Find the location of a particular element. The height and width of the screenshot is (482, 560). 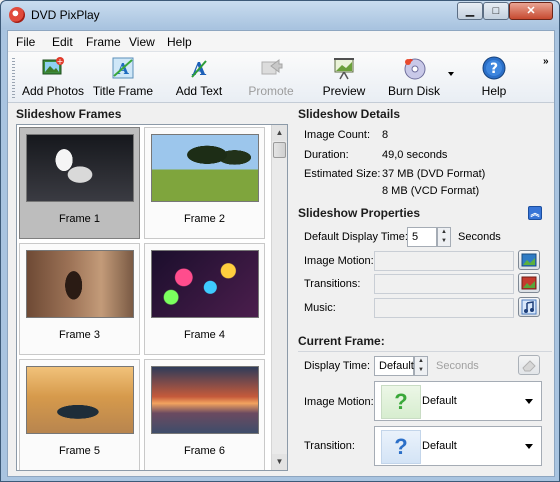

image-motion-button is located at coordinates (529, 260).